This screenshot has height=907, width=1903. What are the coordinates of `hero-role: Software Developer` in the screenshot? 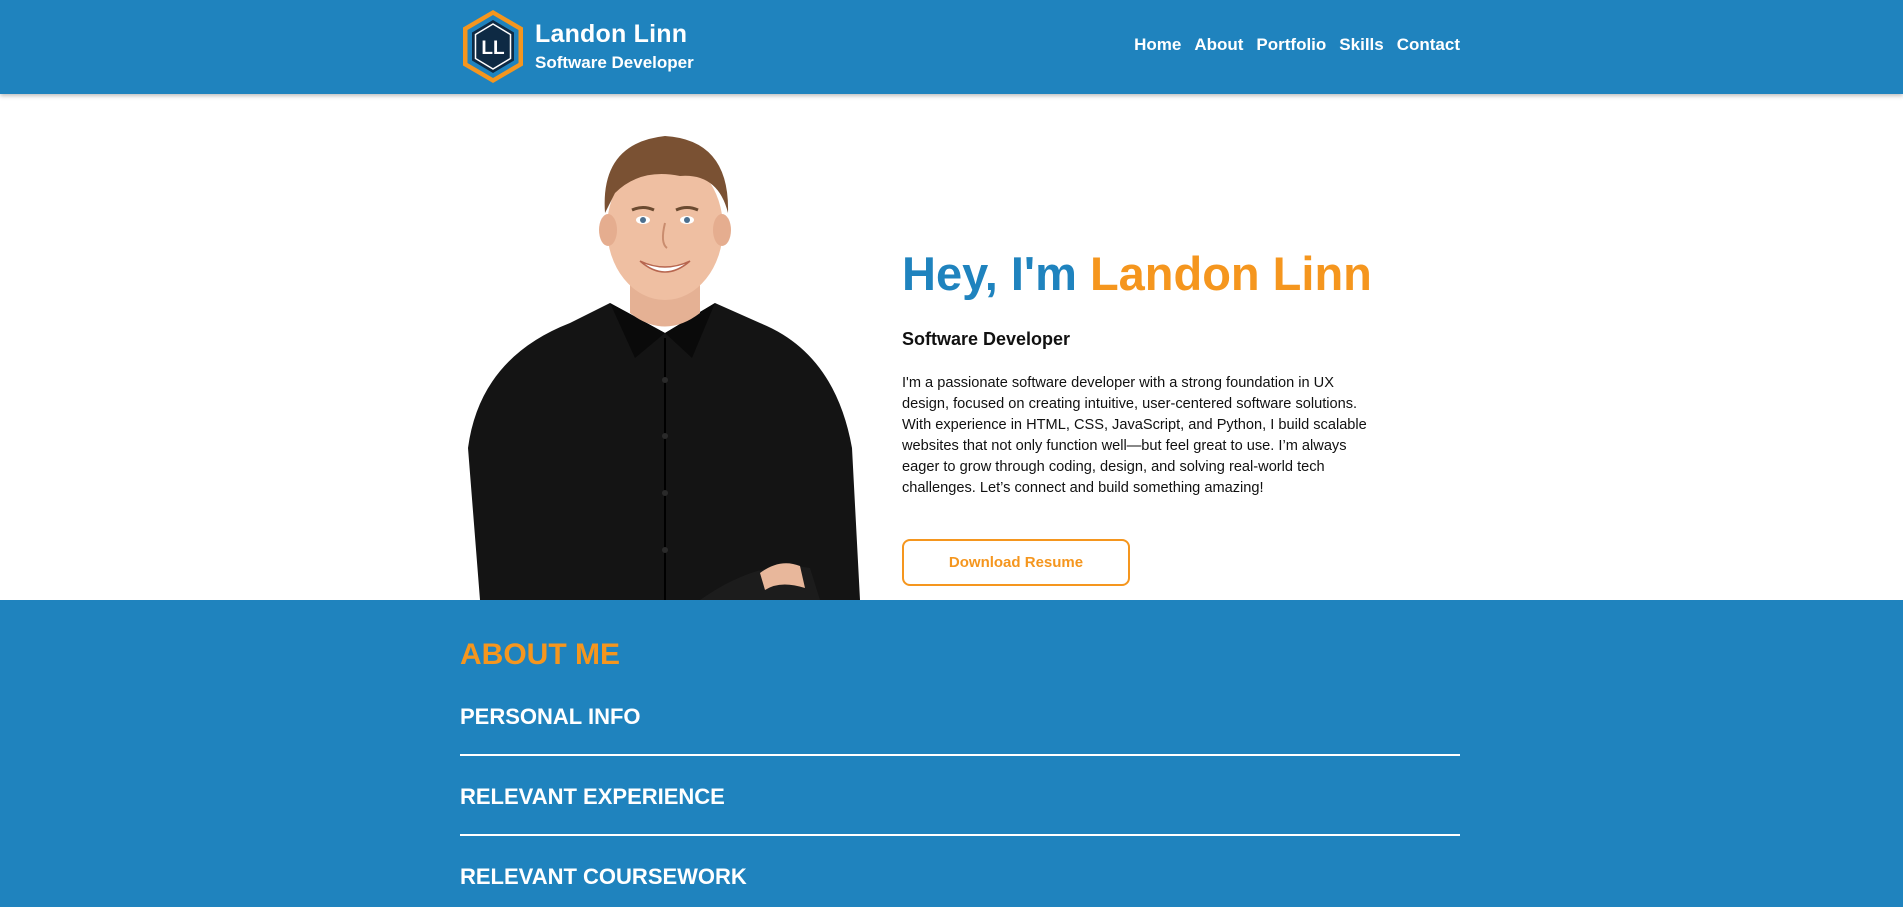 It's located at (986, 339).